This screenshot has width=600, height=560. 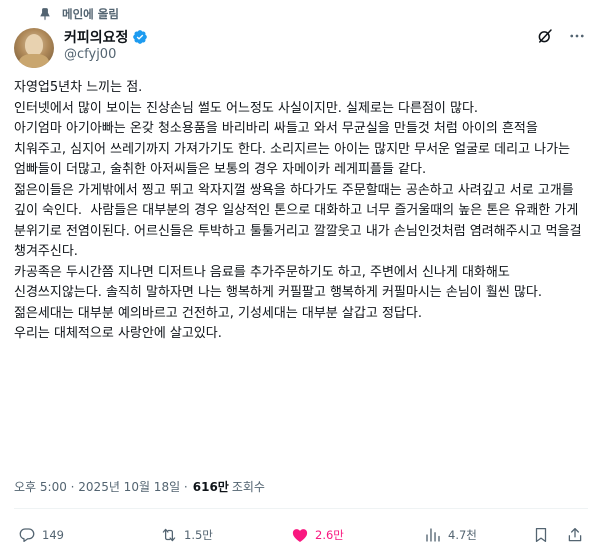 What do you see at coordinates (545, 36) in the screenshot?
I see `grok-icon` at bounding box center [545, 36].